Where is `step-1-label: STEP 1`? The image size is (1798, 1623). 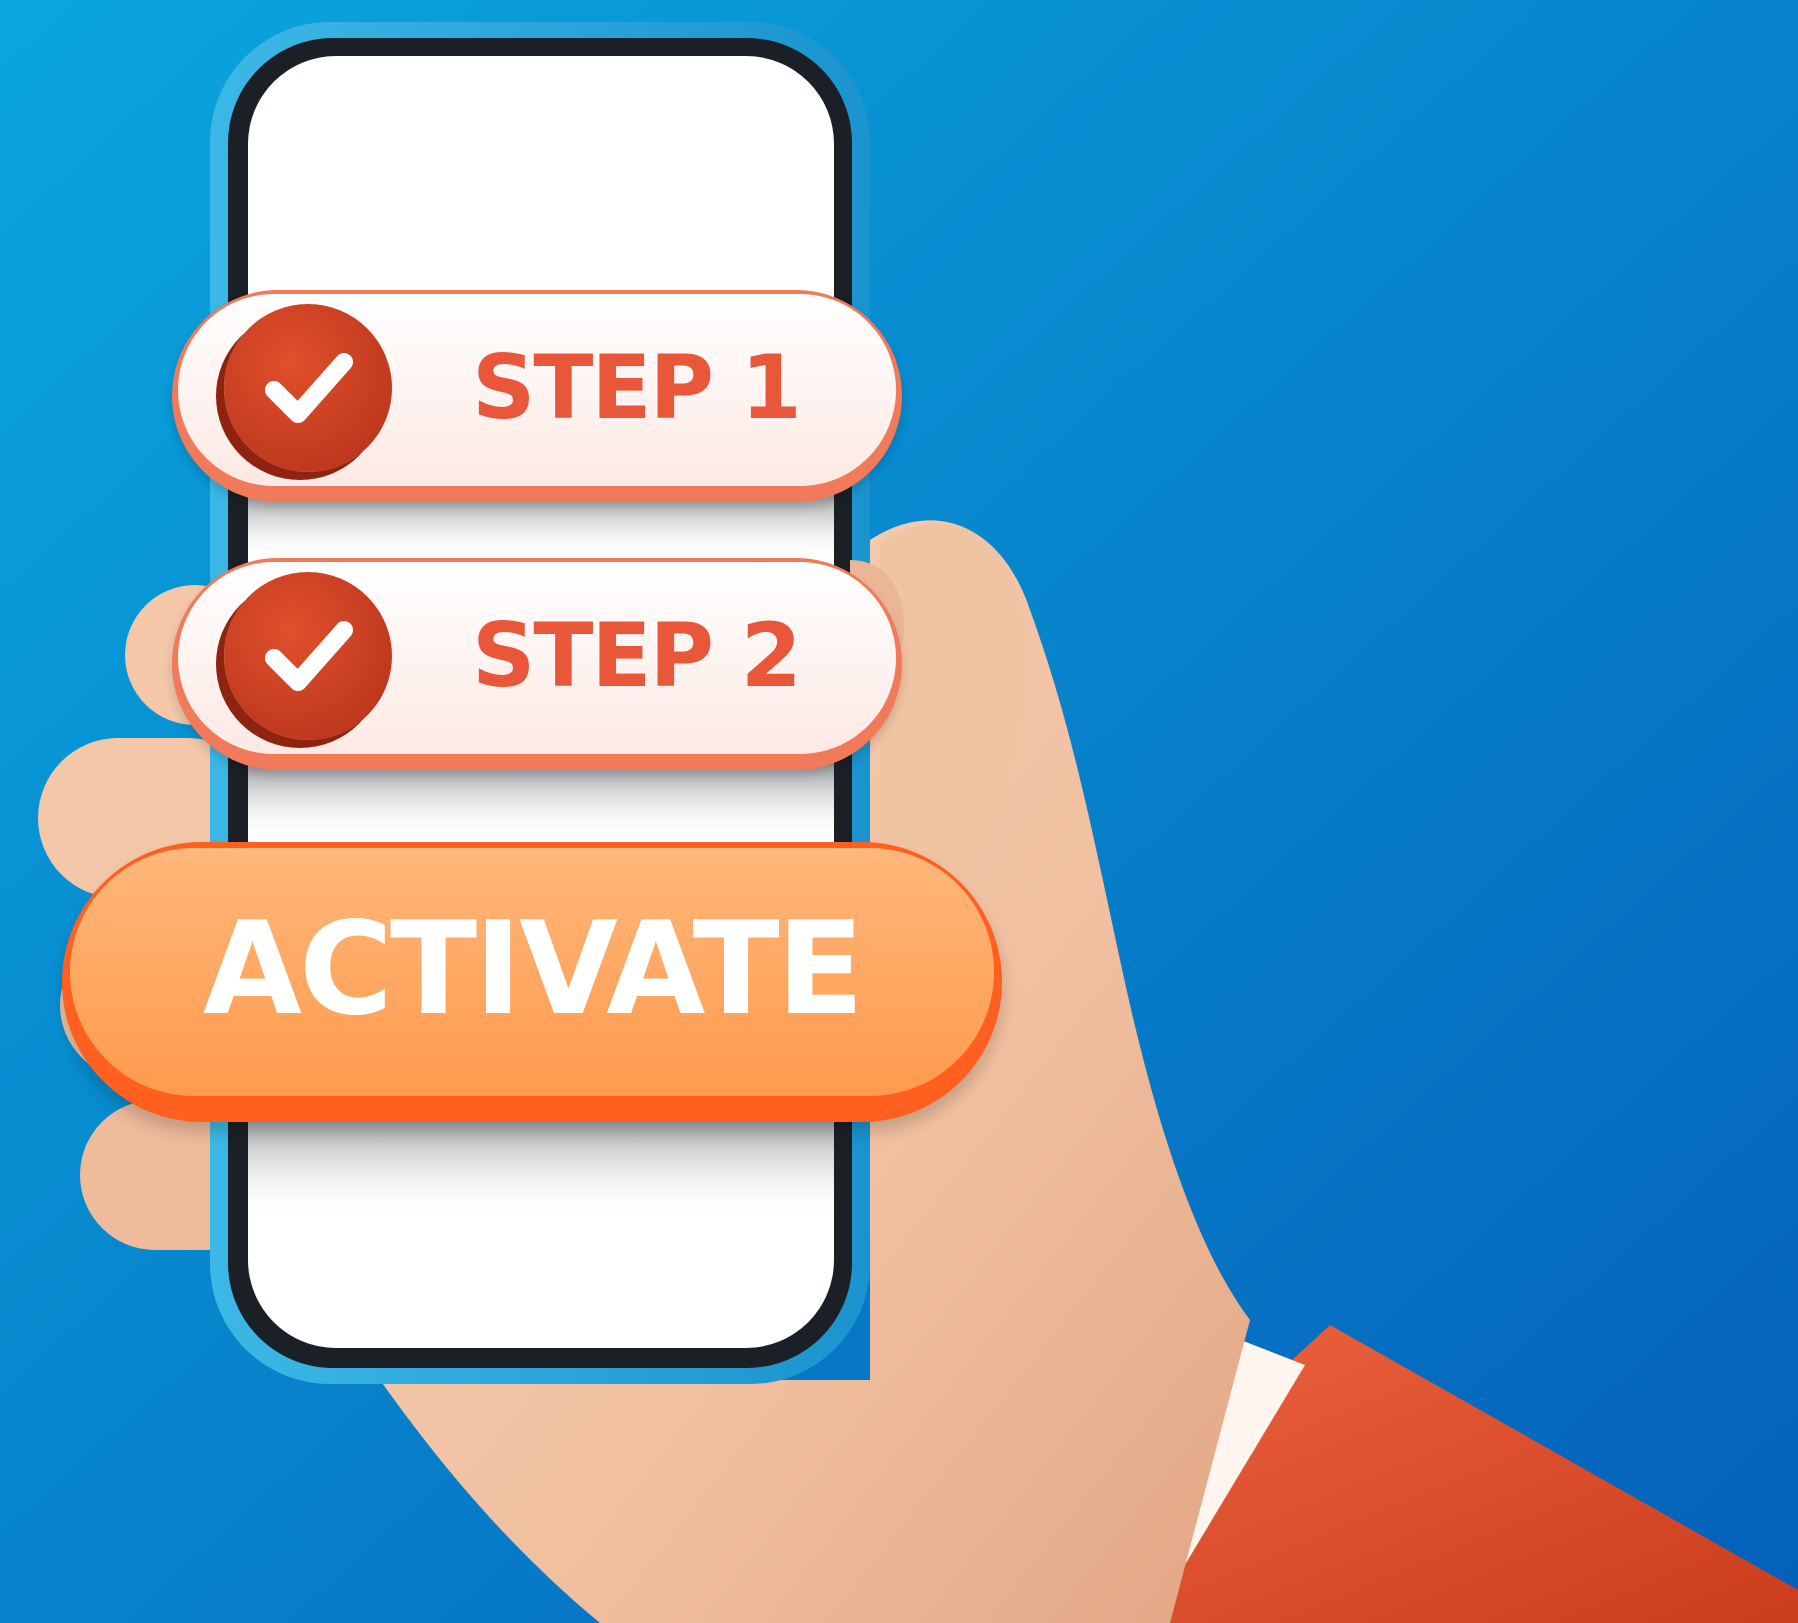 step-1-label: STEP 1 is located at coordinates (637, 387).